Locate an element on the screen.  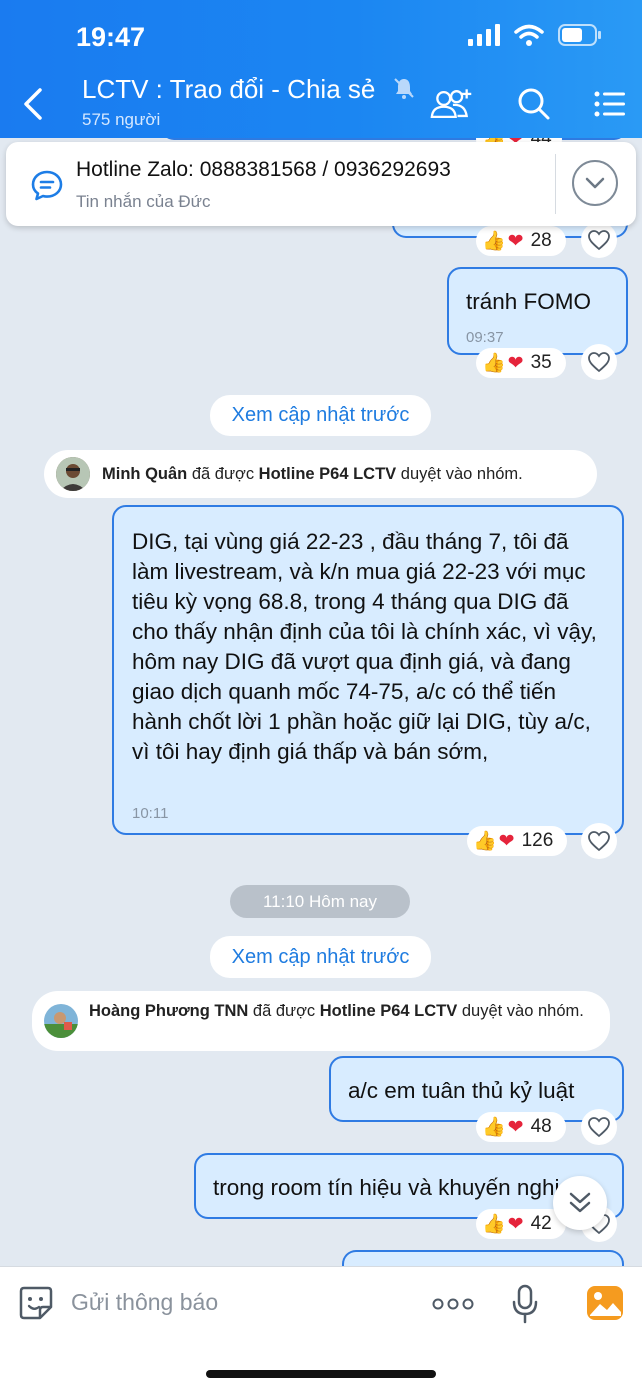
reaction-summary: 👍 ❤ 28 is located at coordinates (521, 241).